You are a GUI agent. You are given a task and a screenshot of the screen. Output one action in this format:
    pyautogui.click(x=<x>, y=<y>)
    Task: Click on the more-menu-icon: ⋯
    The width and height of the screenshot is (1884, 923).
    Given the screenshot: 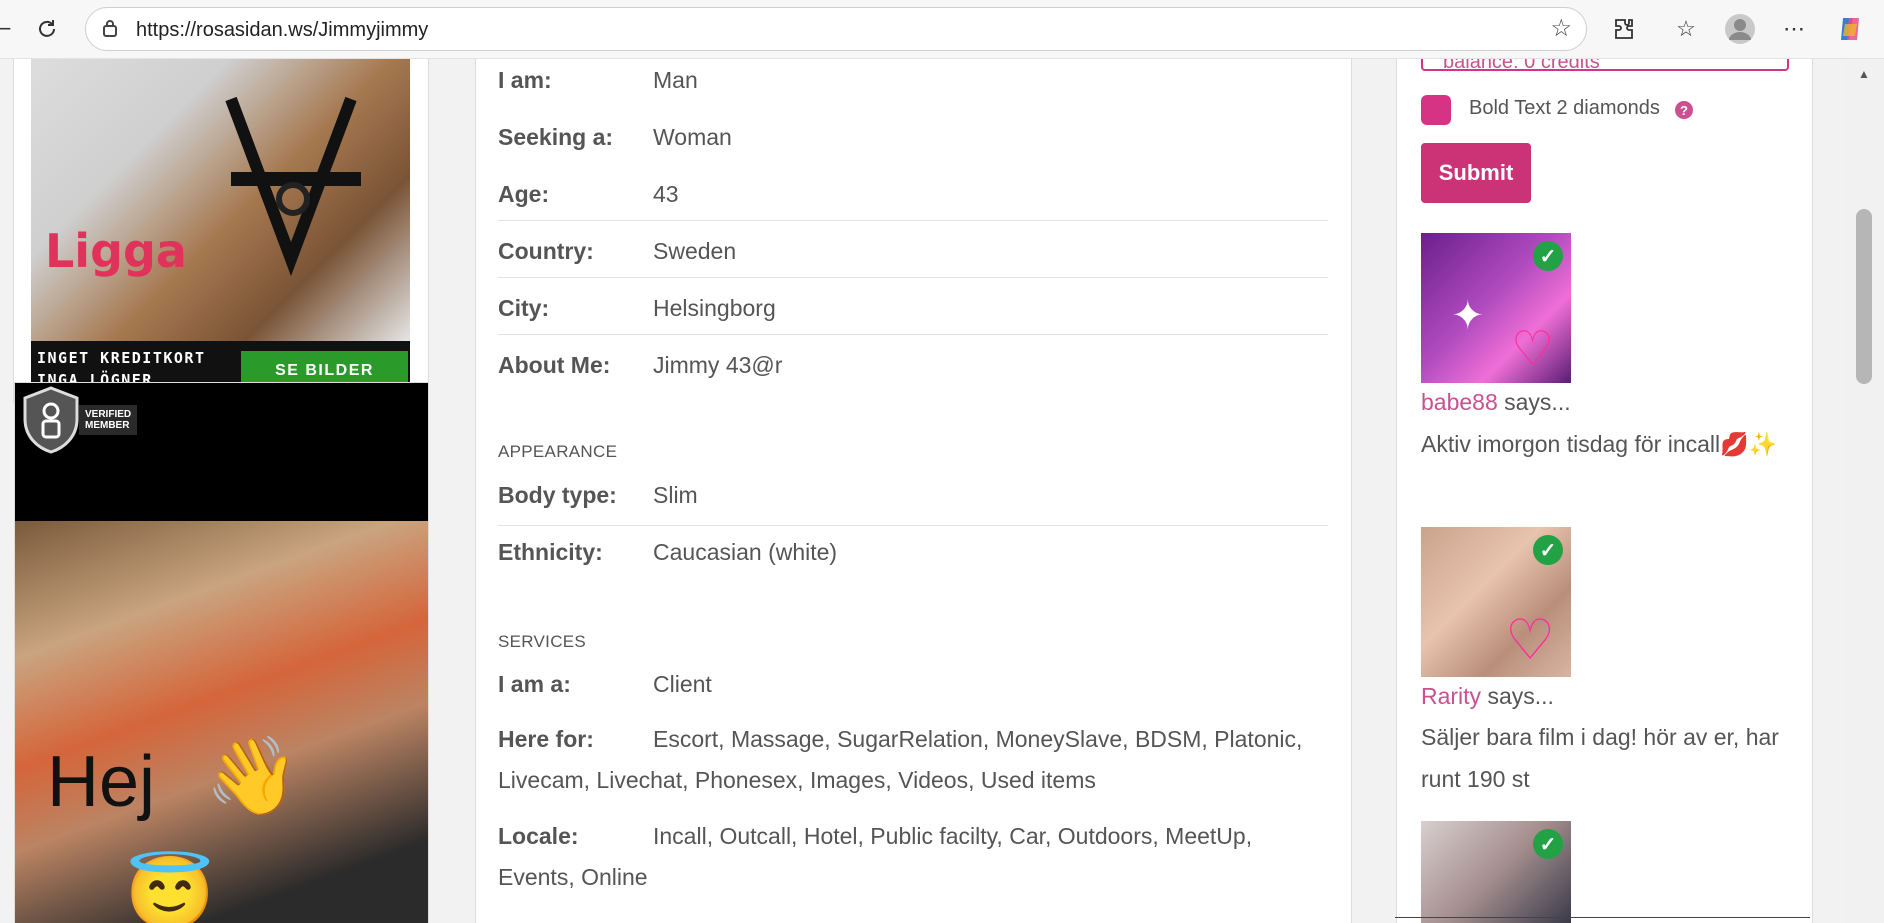 What is the action you would take?
    pyautogui.click(x=1794, y=29)
    